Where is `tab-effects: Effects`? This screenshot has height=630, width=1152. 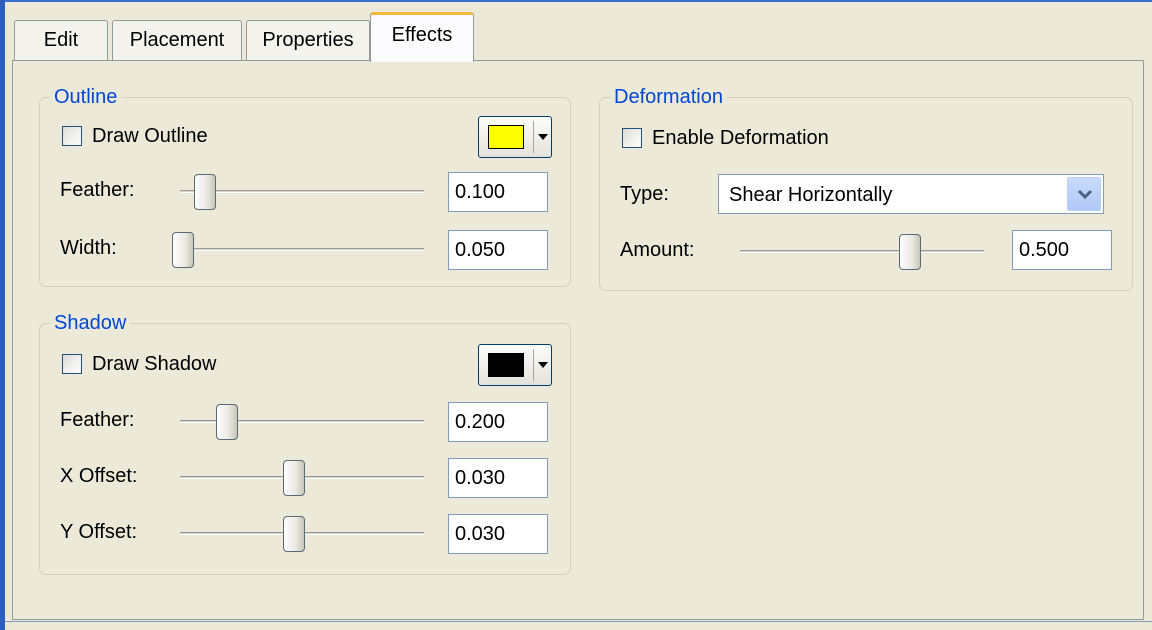
tab-effects: Effects is located at coordinates (422, 37).